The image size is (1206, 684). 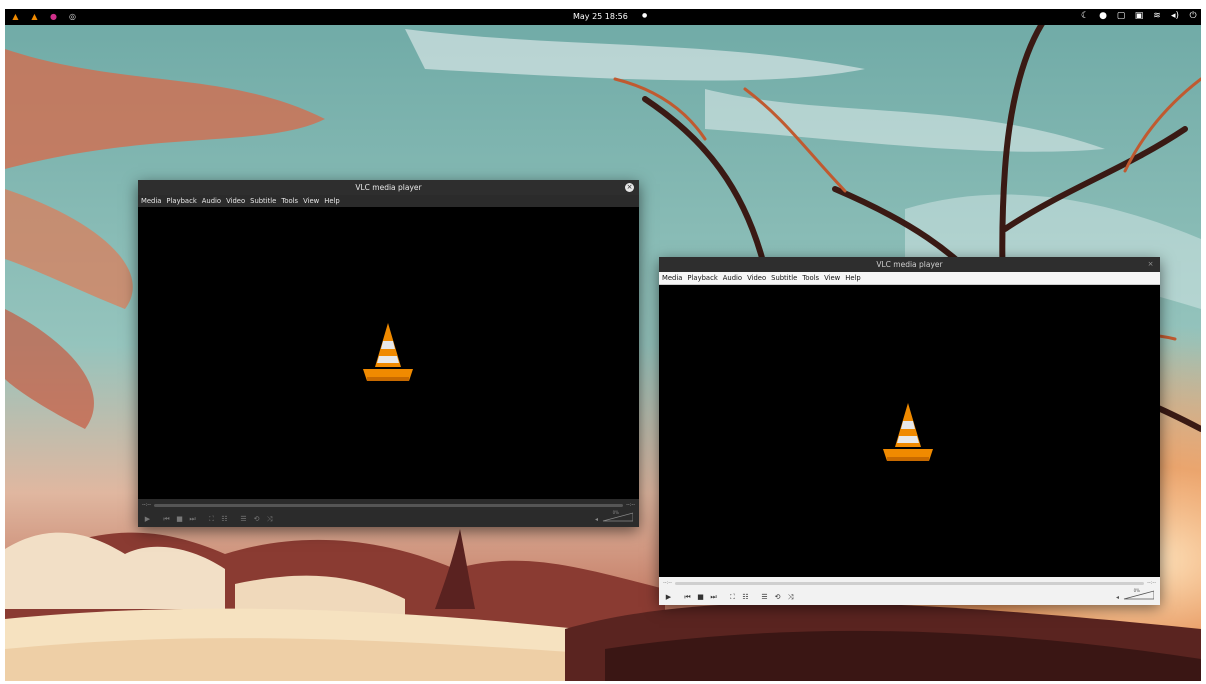 I want to click on top-bar: ▲ ▲ ● ◎ May 25 18:56 ● ☾ ● ▢ ▣ ≋ ◂) ⏻, so click(x=603, y=17).